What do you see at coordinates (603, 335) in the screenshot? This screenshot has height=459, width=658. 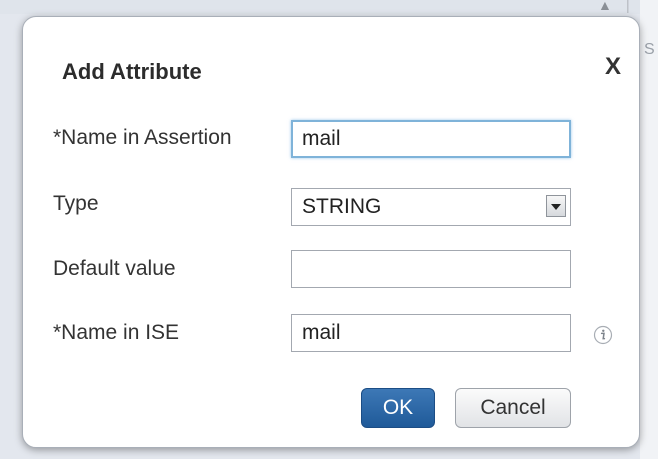 I see `info-icon` at bounding box center [603, 335].